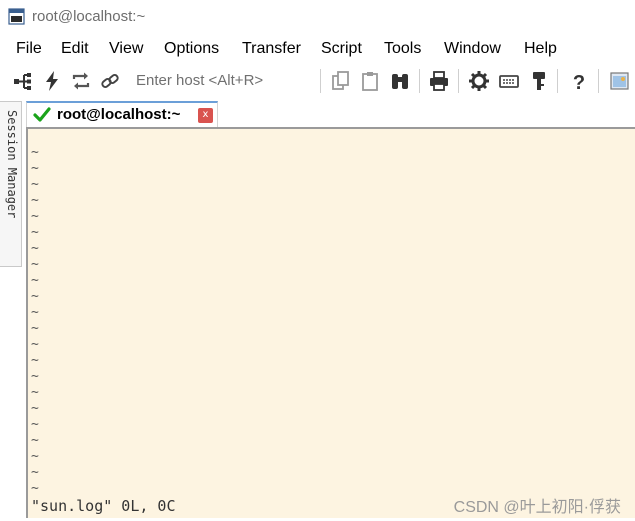  I want to click on session-tab: root@localhost:~ x, so click(122, 114).